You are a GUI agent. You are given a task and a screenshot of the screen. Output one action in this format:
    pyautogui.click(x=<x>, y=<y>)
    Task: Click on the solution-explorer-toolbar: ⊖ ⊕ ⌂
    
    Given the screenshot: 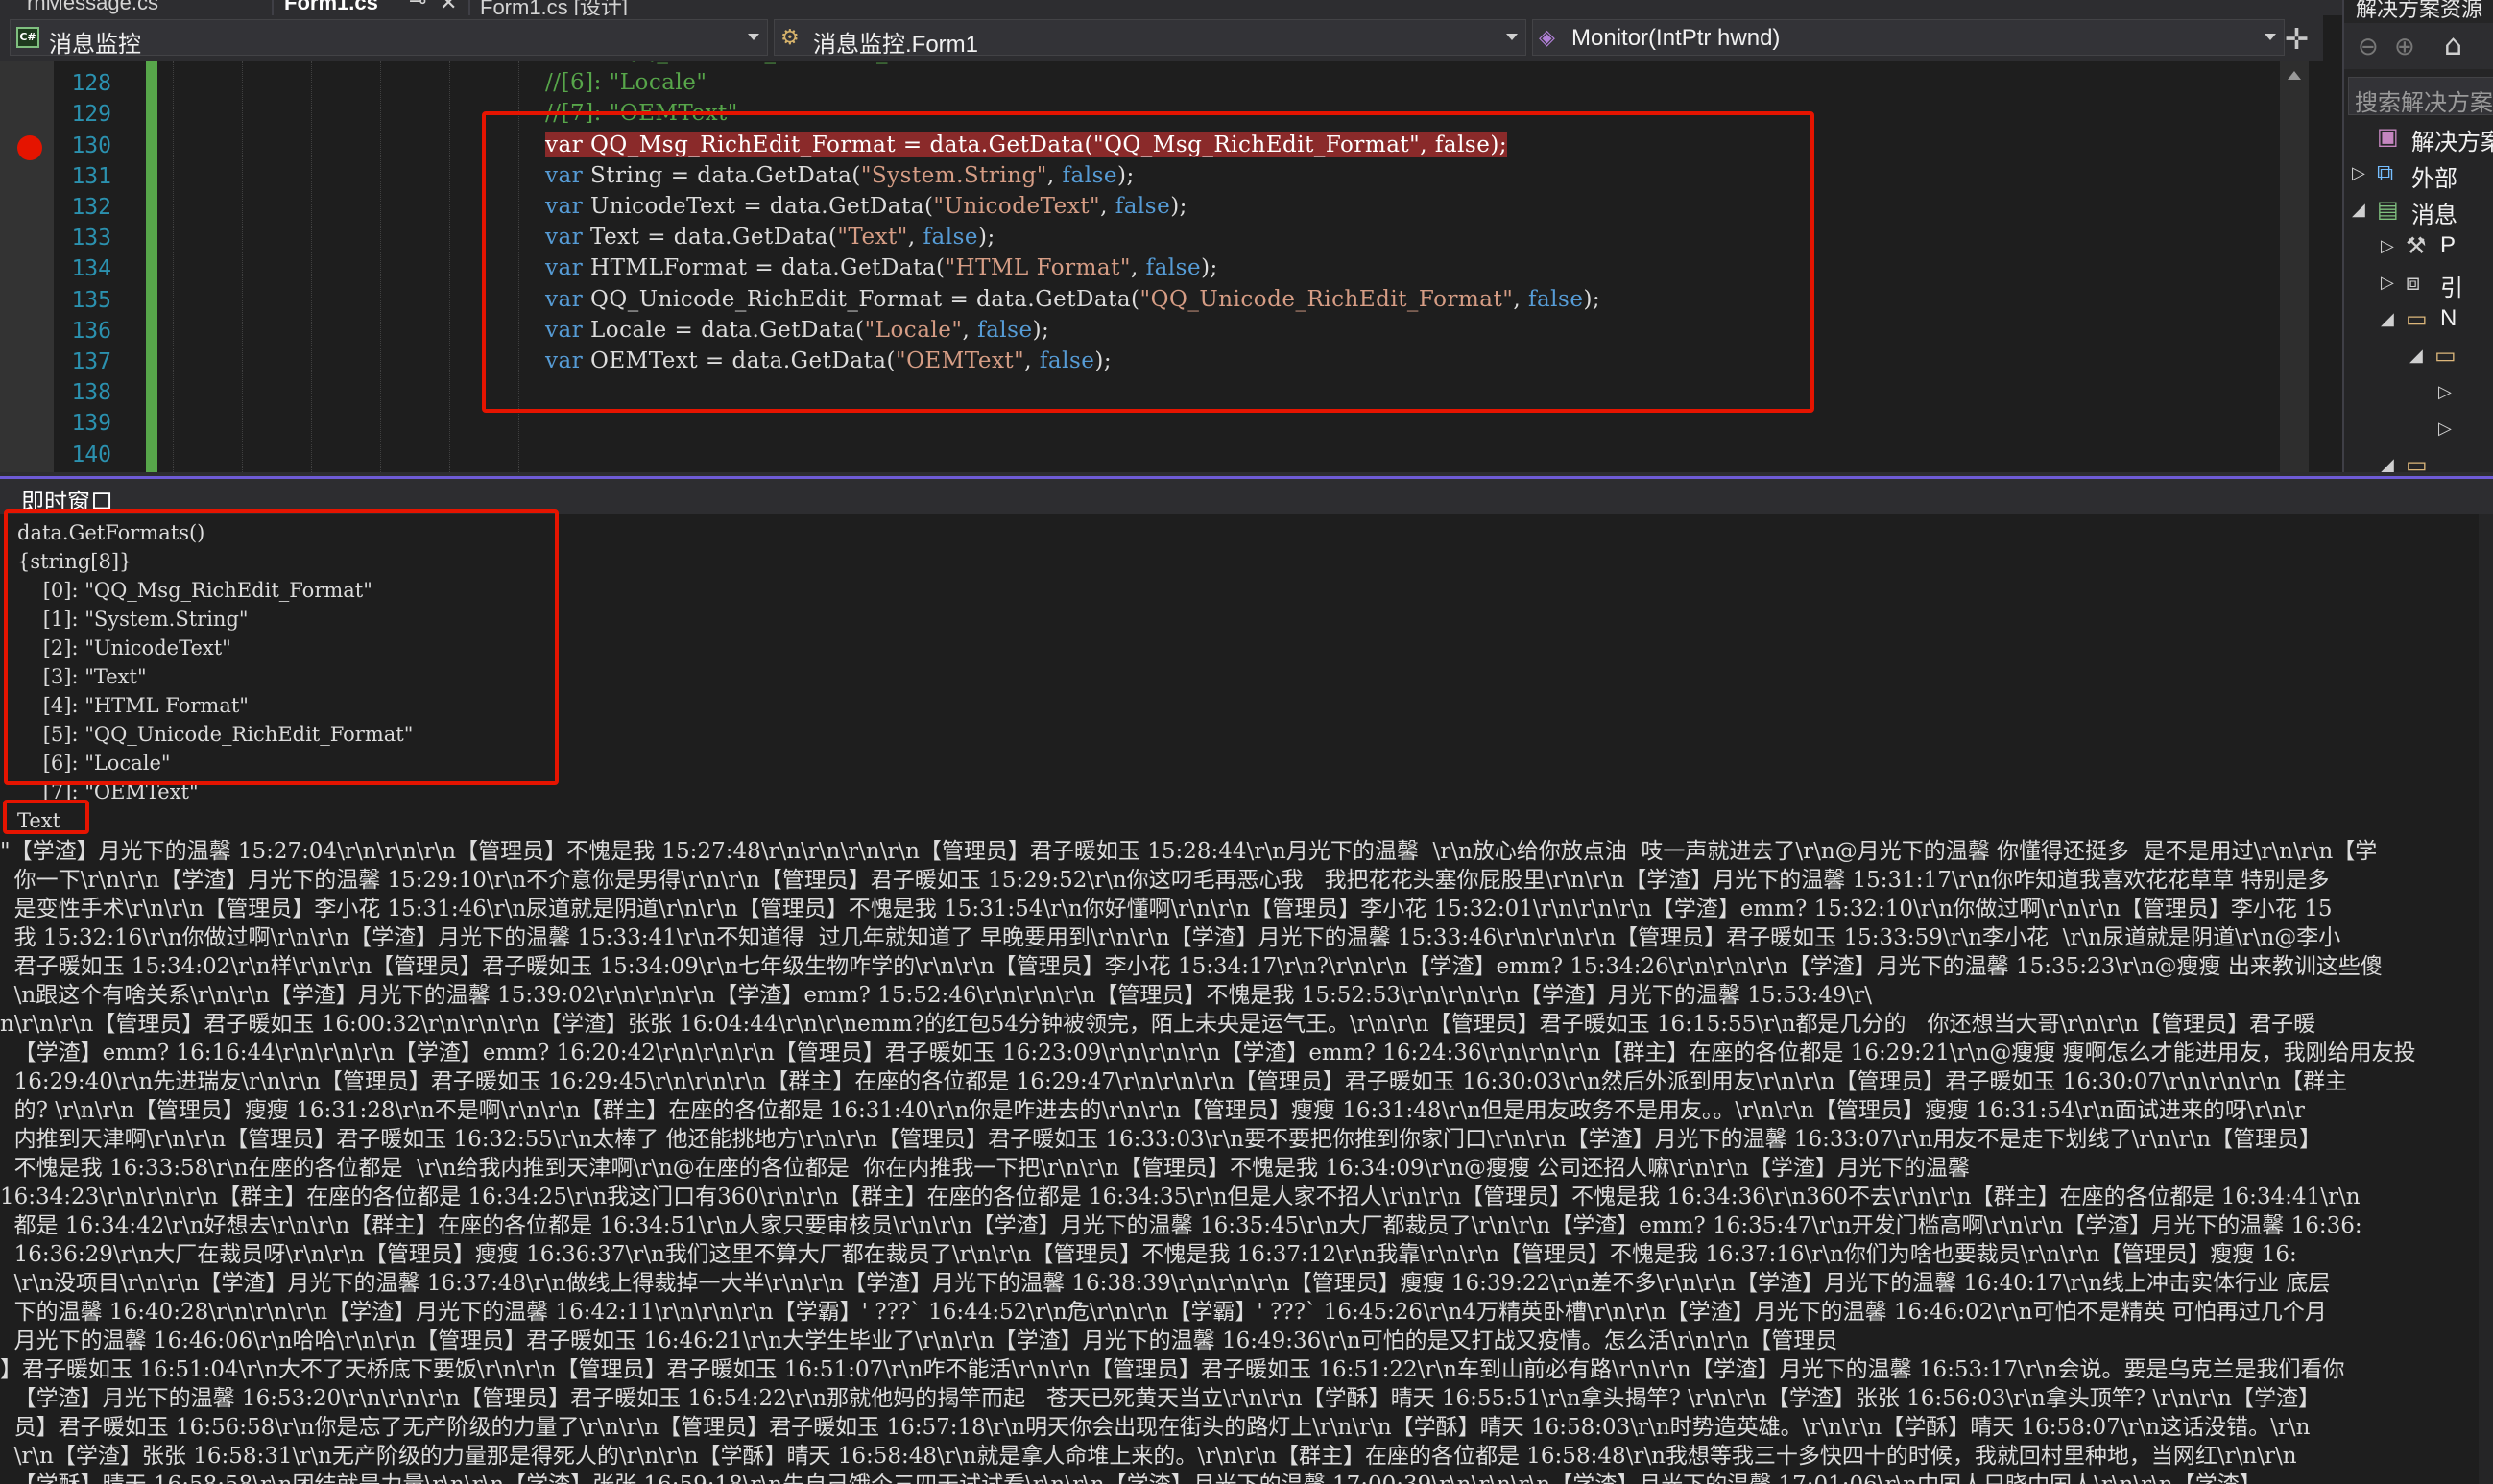 What is the action you would take?
    pyautogui.click(x=2418, y=46)
    